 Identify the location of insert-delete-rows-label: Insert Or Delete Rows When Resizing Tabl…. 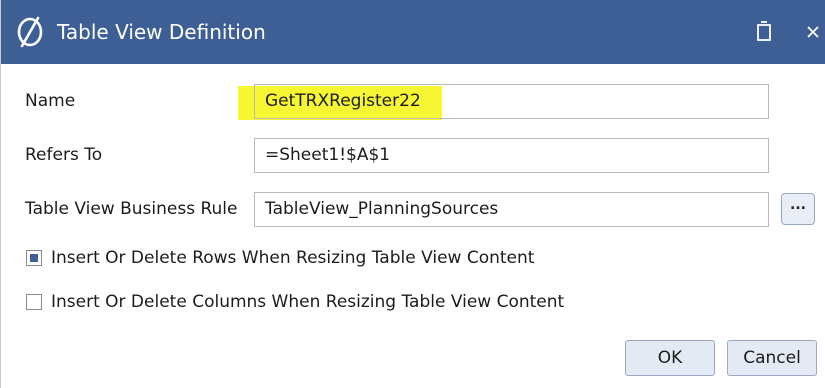
(292, 258).